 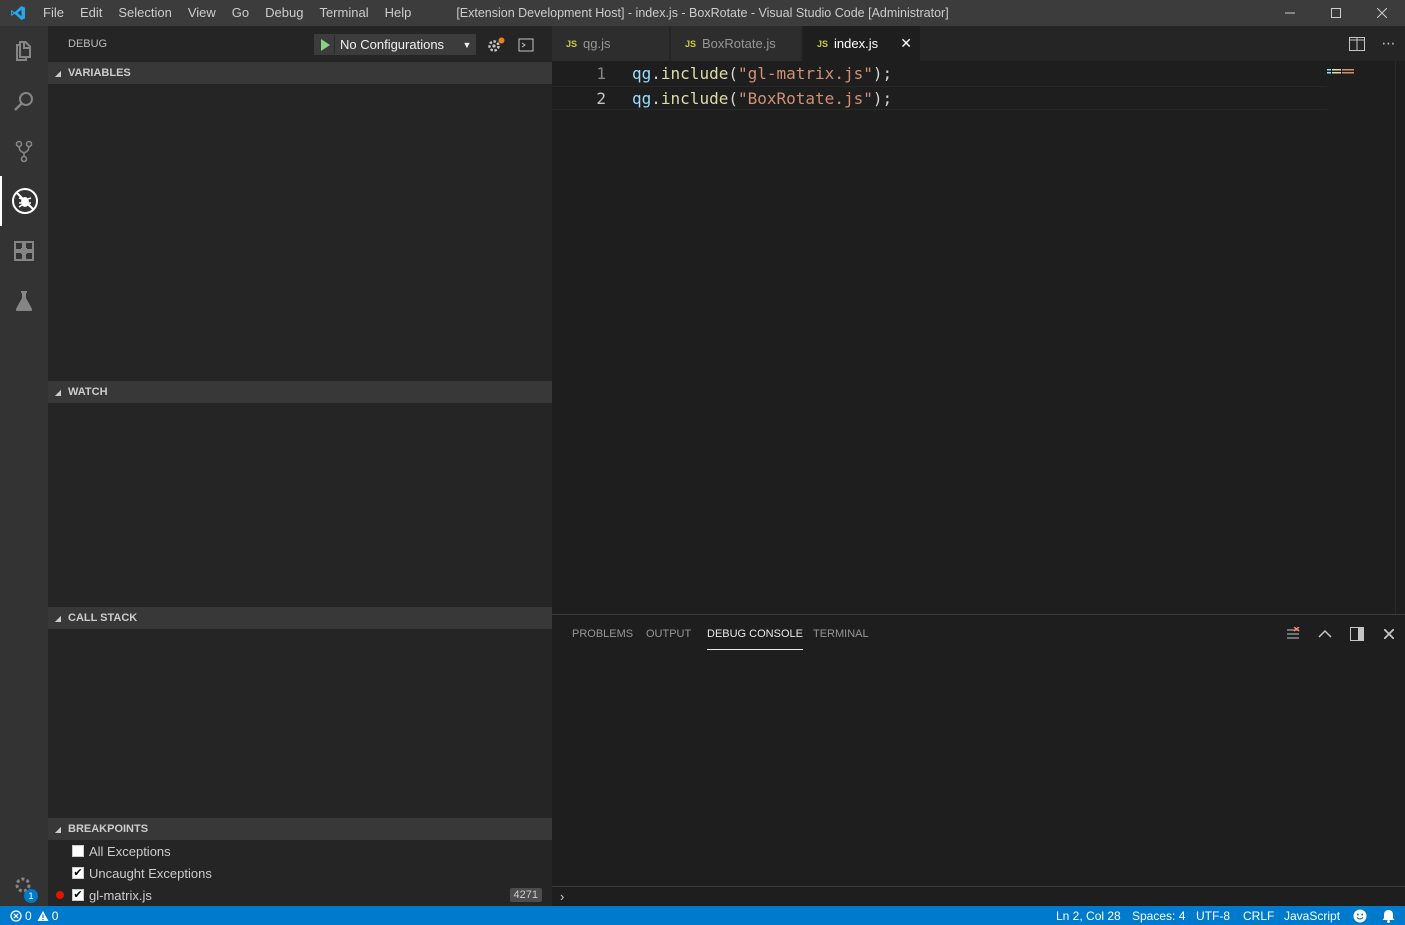 I want to click on settings-badge: 1, so click(x=31, y=896).